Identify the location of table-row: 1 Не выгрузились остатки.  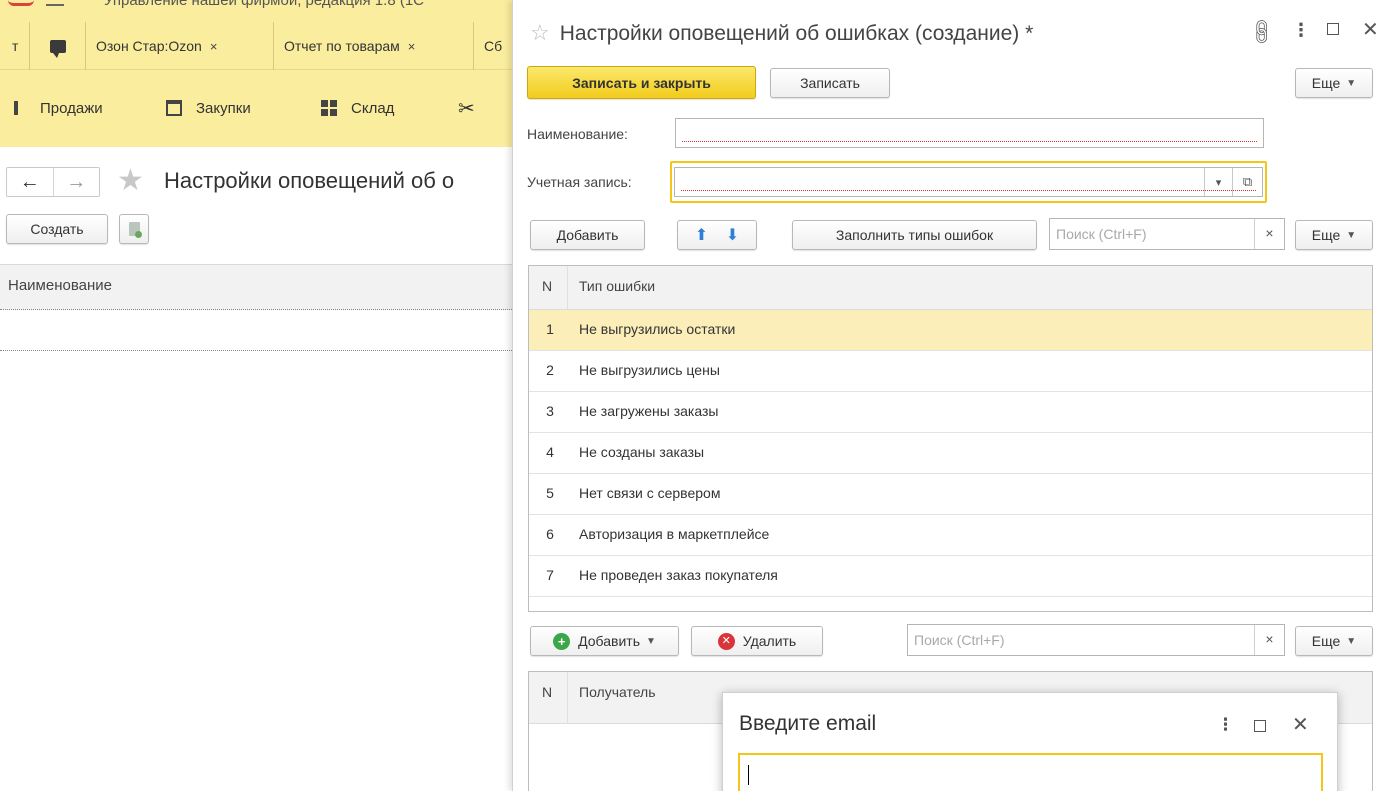
(950, 330).